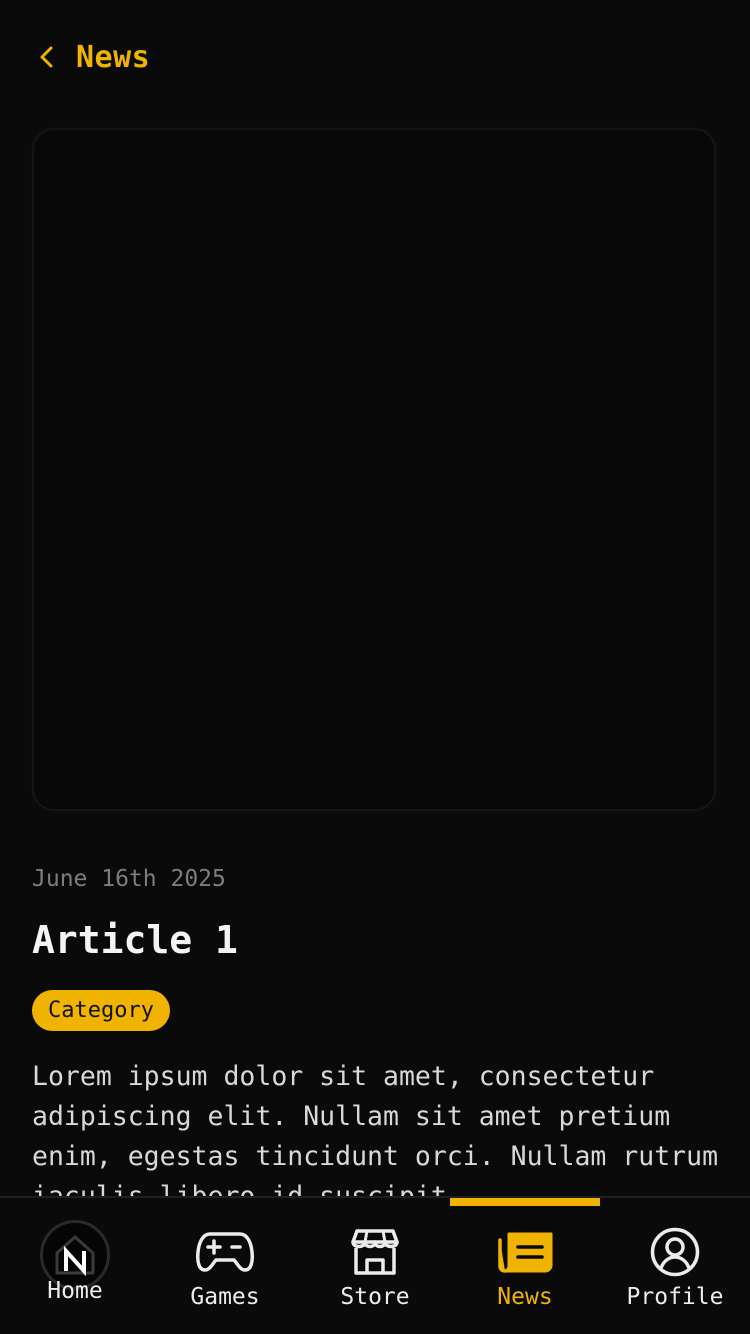 The height and width of the screenshot is (1334, 750). What do you see at coordinates (225, 1297) in the screenshot?
I see `nav-label-games: Games` at bounding box center [225, 1297].